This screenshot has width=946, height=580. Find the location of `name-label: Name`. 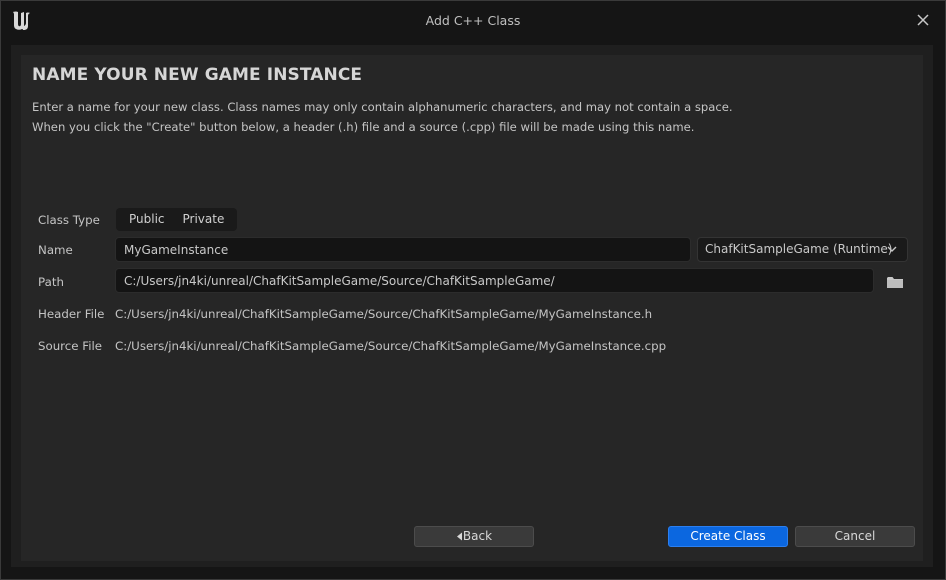

name-label: Name is located at coordinates (55, 250).